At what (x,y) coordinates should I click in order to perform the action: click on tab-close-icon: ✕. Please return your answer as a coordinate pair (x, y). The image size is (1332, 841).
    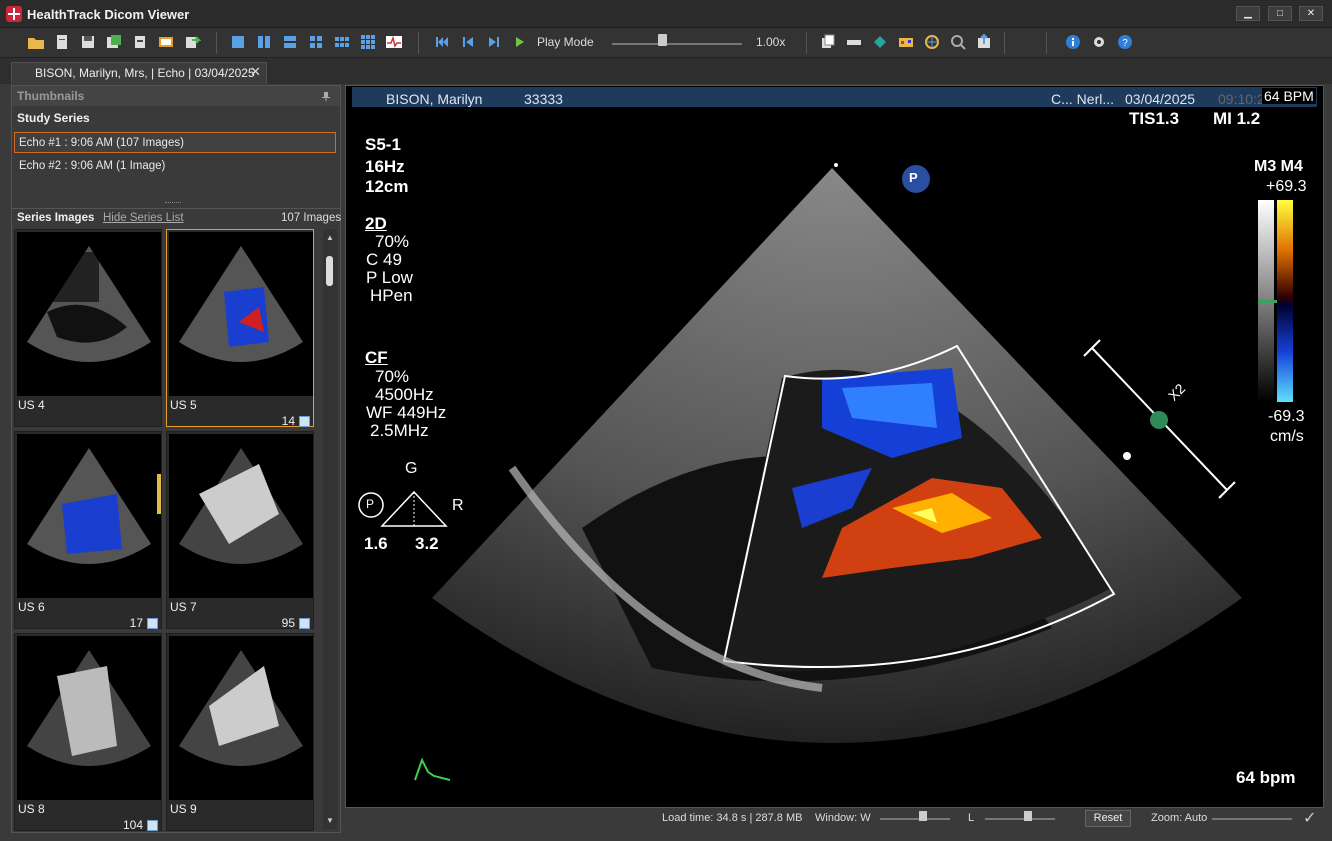
    Looking at the image, I should click on (255, 72).